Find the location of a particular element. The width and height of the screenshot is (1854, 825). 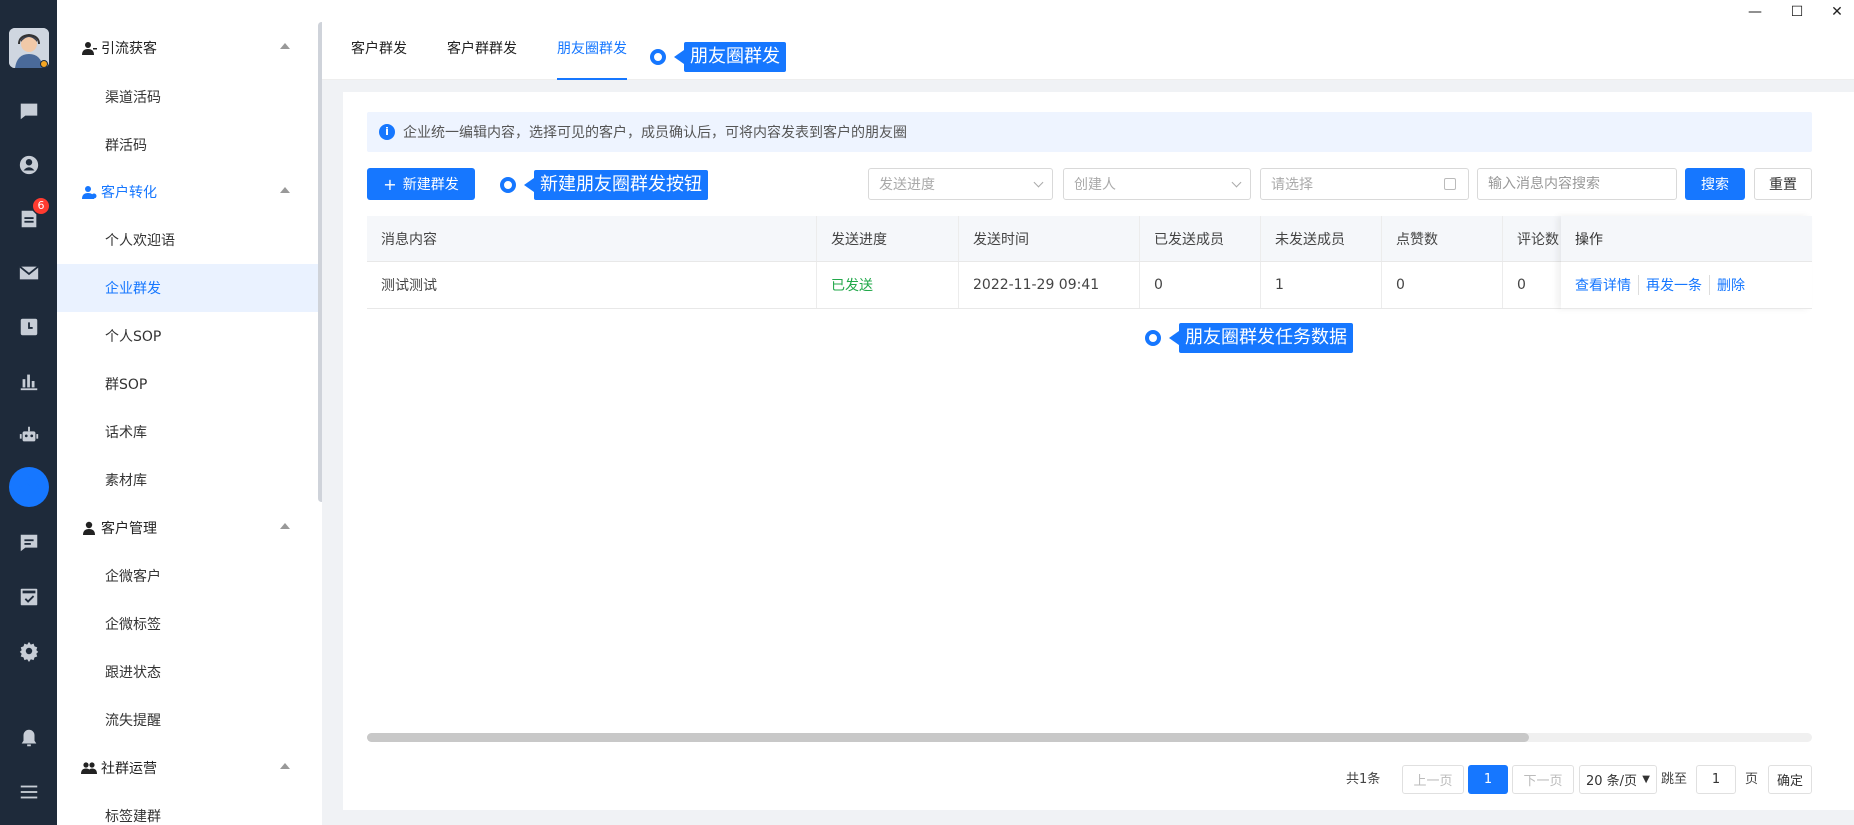

cell-sent: 0 is located at coordinates (1200, 285).